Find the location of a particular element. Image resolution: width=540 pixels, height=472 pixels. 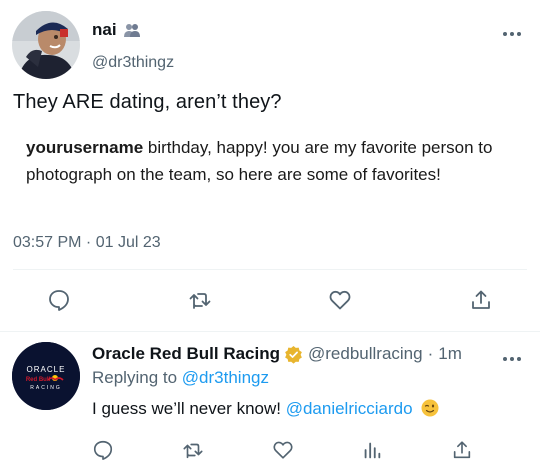

reply-author-name: Oracle Red Bull Racing is located at coordinates (186, 354).